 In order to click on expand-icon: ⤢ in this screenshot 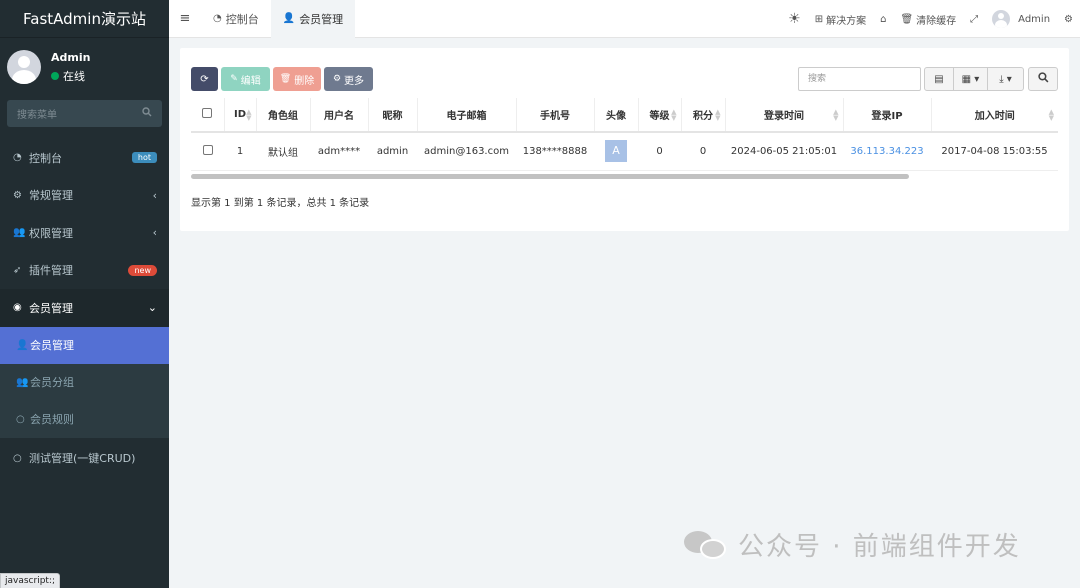, I will do `click(974, 19)`.